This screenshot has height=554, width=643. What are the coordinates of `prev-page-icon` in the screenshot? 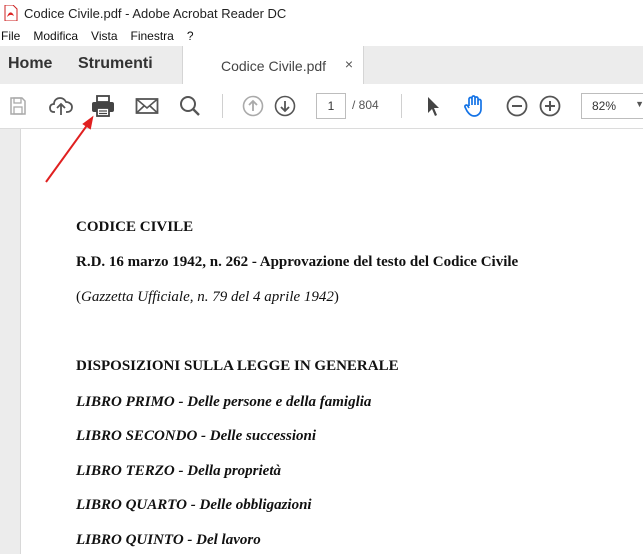 It's located at (253, 106).